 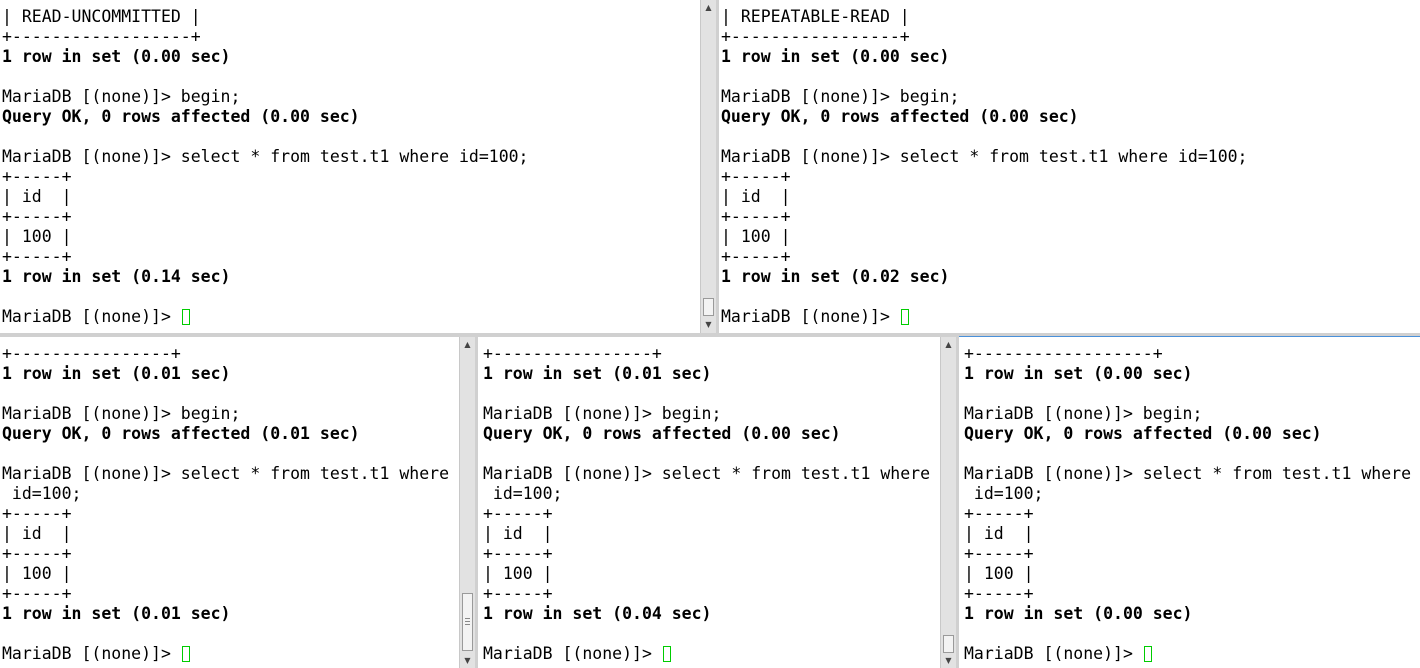 I want to click on terminal-line: Query OK, 0 rows affected (0.01 sec), so click(x=181, y=433).